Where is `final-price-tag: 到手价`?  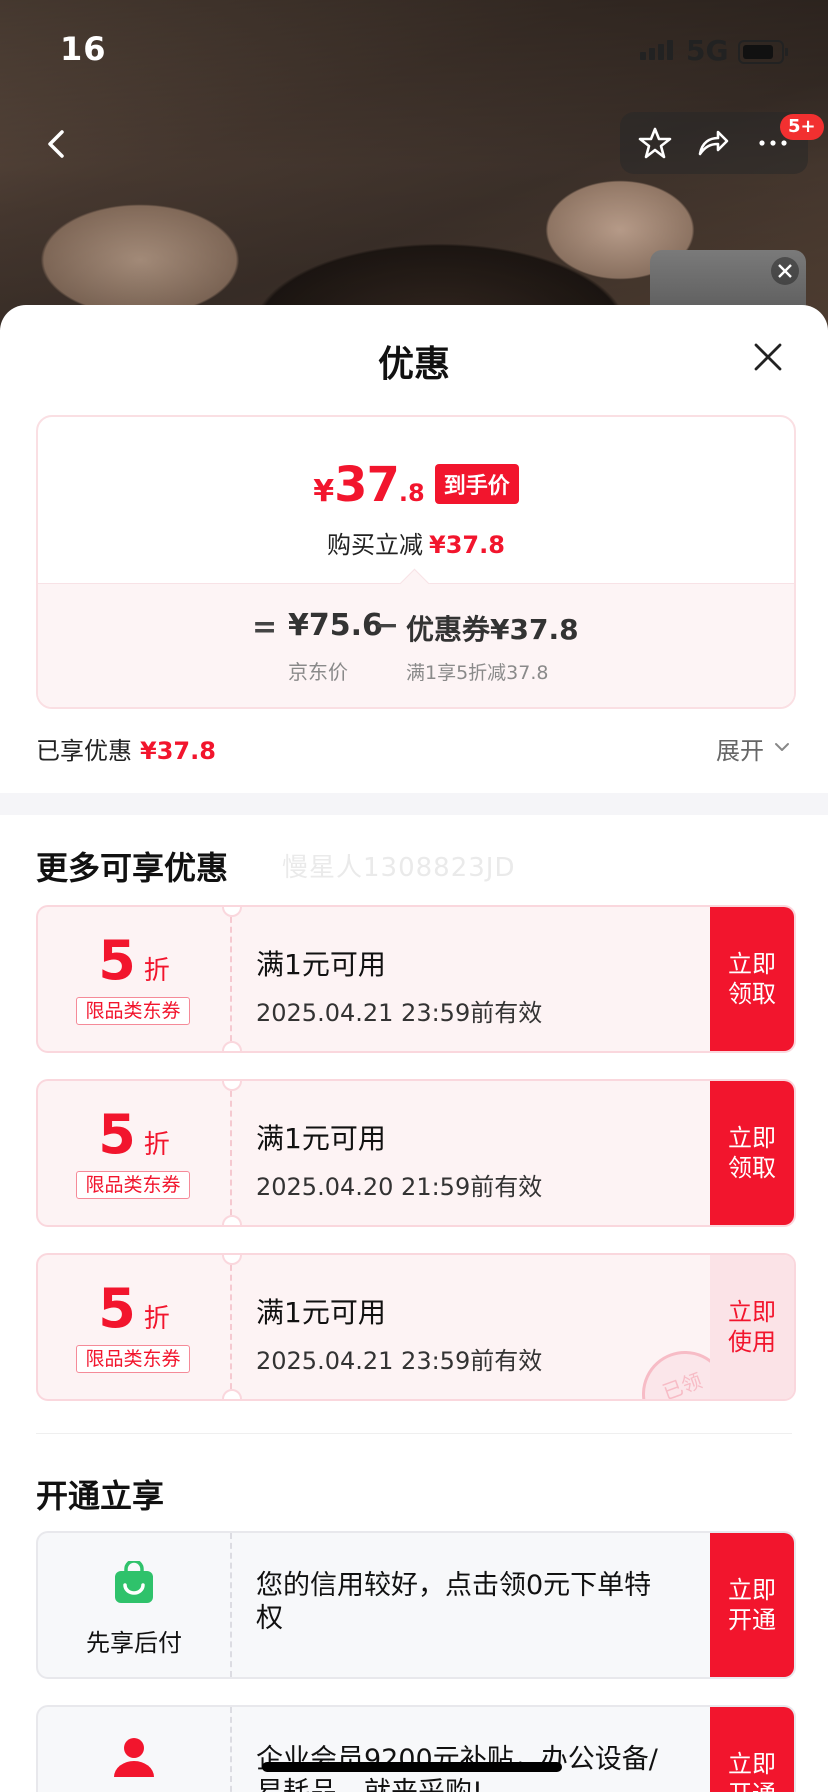
final-price-tag: 到手价 is located at coordinates (476, 484).